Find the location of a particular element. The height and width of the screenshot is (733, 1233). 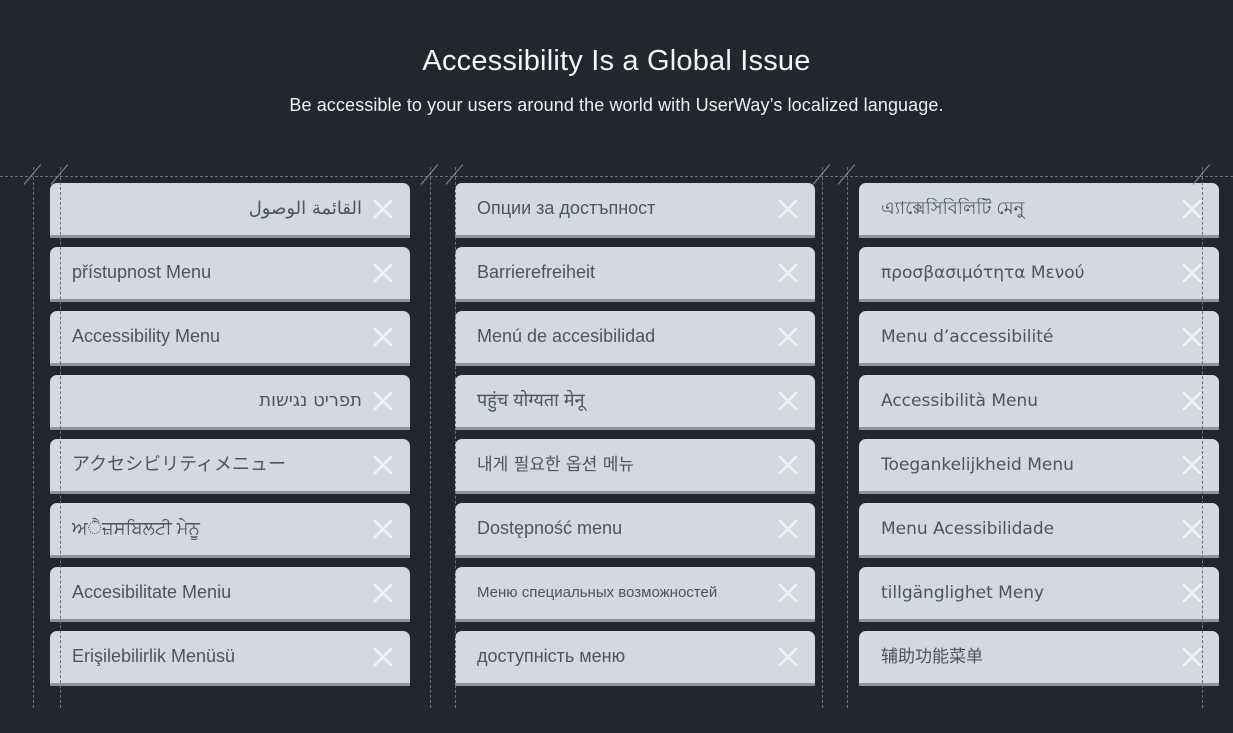

language-card: Barrierefreiheit is located at coordinates (635, 273).